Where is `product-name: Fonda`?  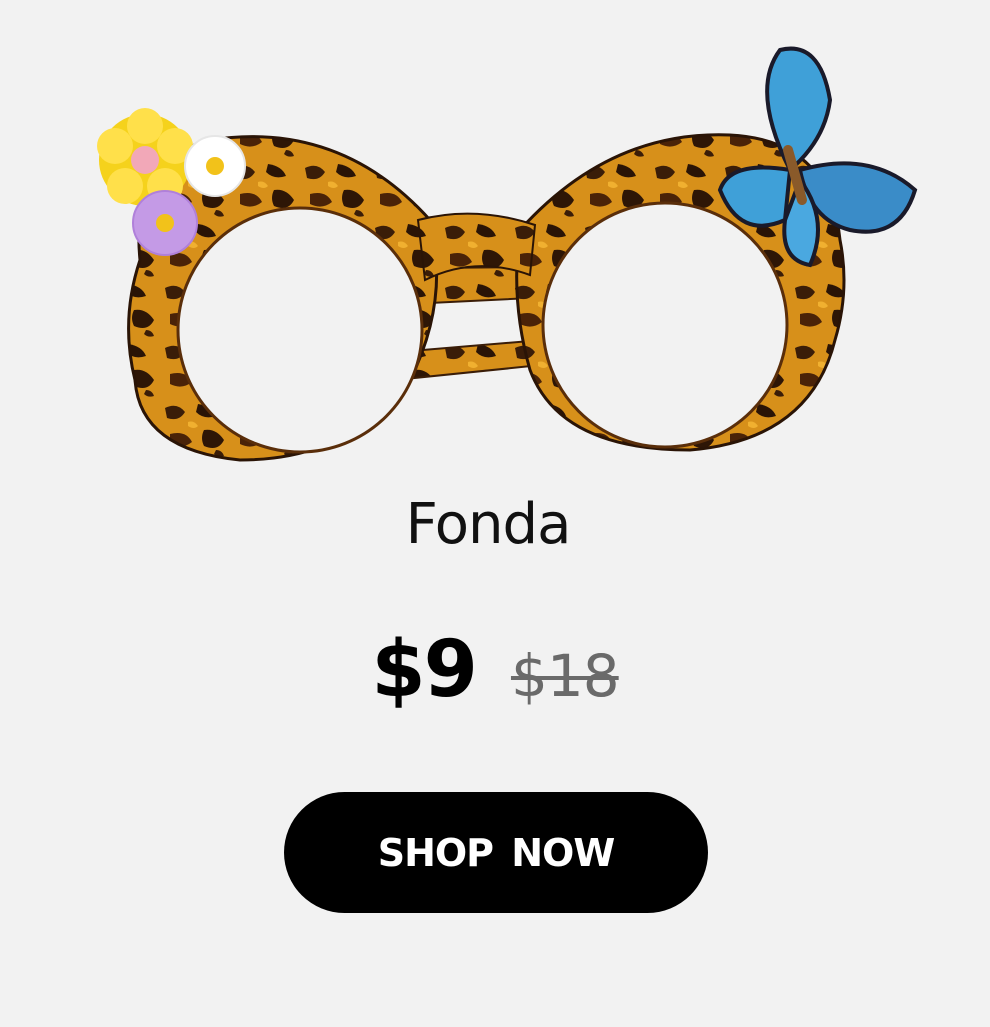
product-name: Fonda is located at coordinates (488, 524).